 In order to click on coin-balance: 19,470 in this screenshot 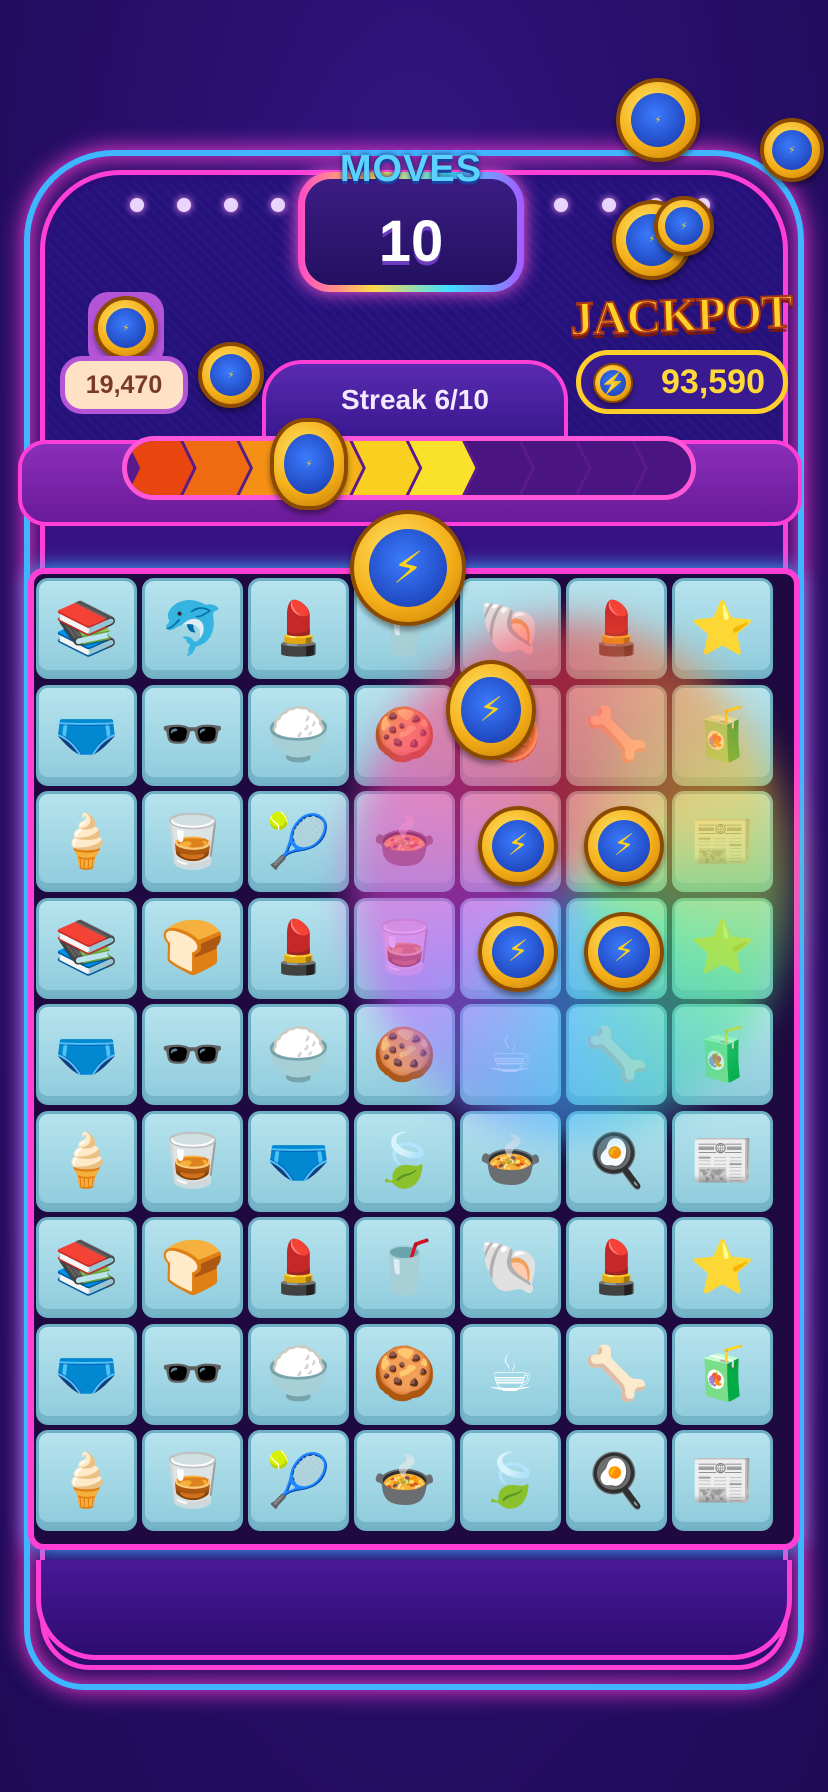, I will do `click(124, 385)`.